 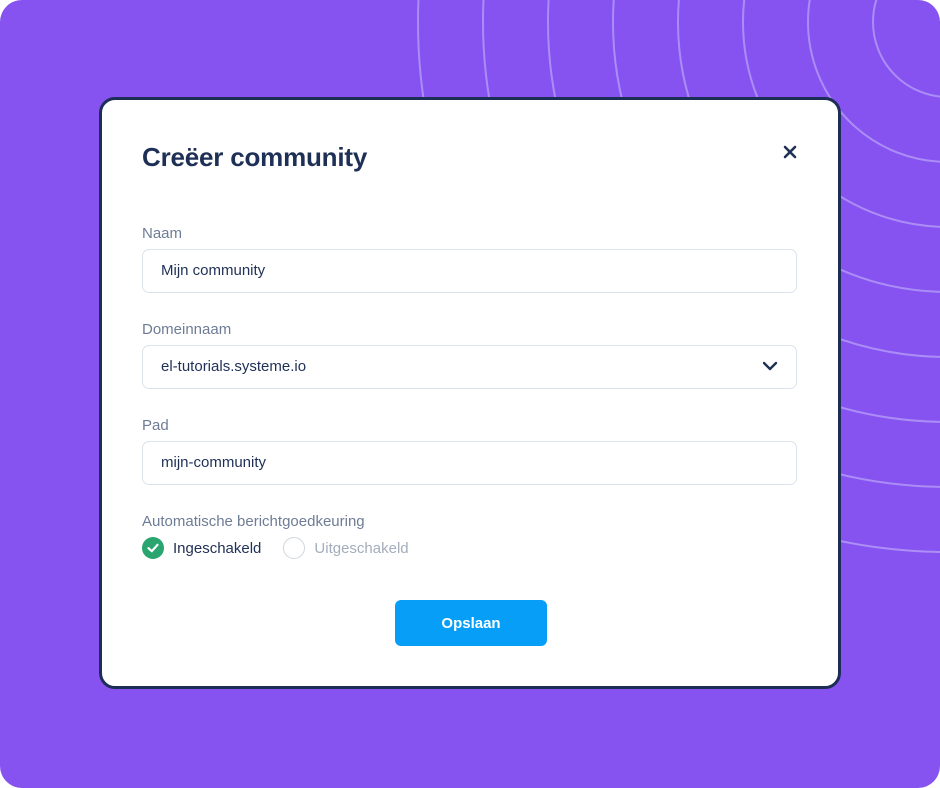 What do you see at coordinates (361, 548) in the screenshot?
I see `radio-disabled-label: Uitgeschakeld` at bounding box center [361, 548].